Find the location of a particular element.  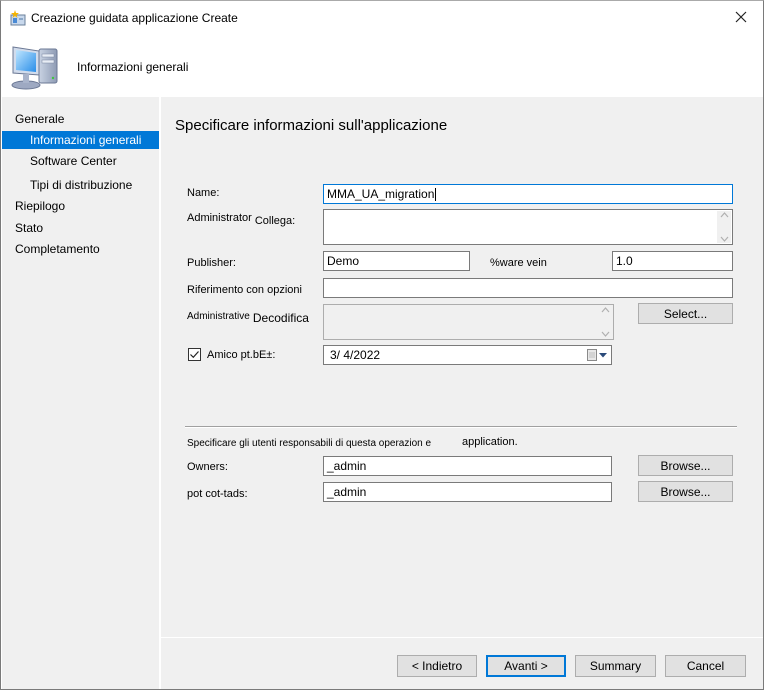

admin-comments-label-big: Collega: is located at coordinates (275, 221).